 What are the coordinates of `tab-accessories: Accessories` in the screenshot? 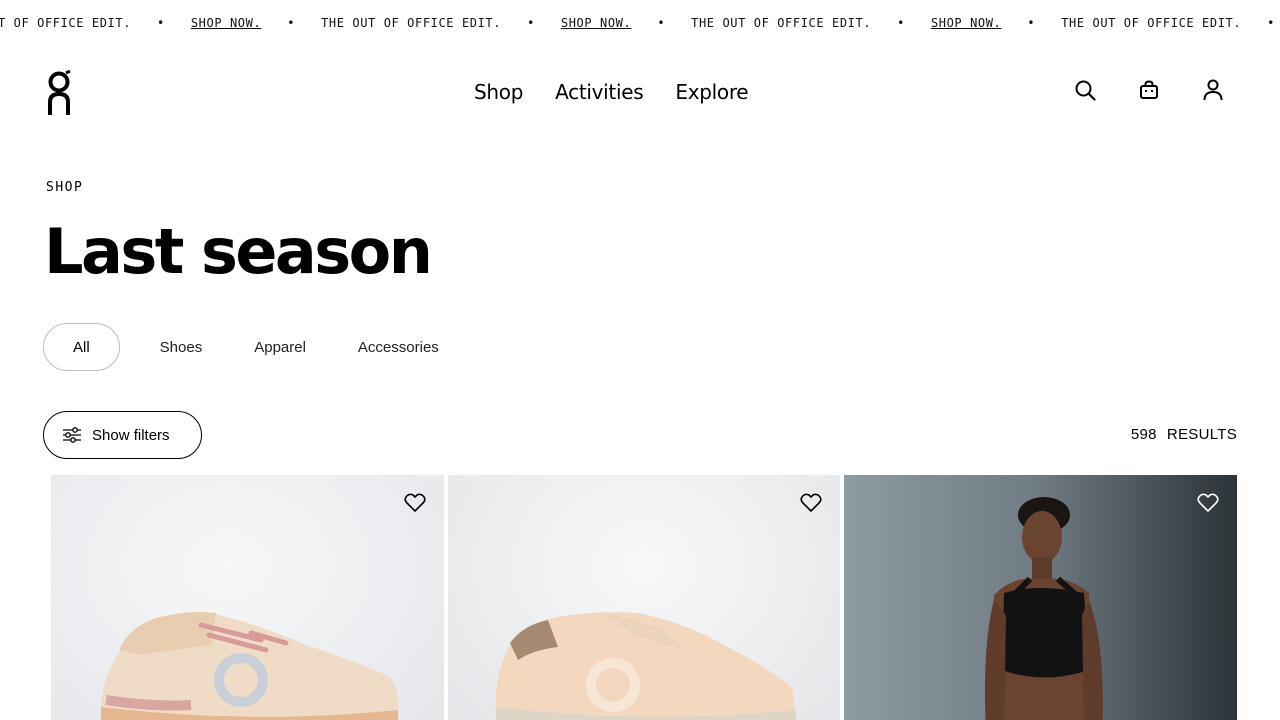 It's located at (398, 347).